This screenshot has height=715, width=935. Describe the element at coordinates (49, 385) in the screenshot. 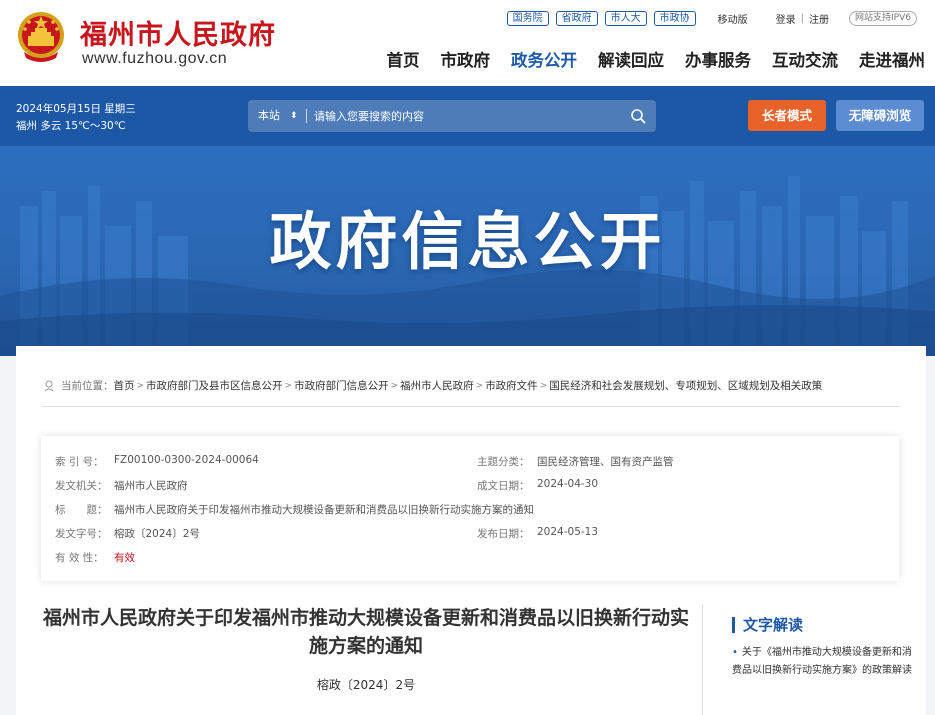

I see `location-icon` at that location.